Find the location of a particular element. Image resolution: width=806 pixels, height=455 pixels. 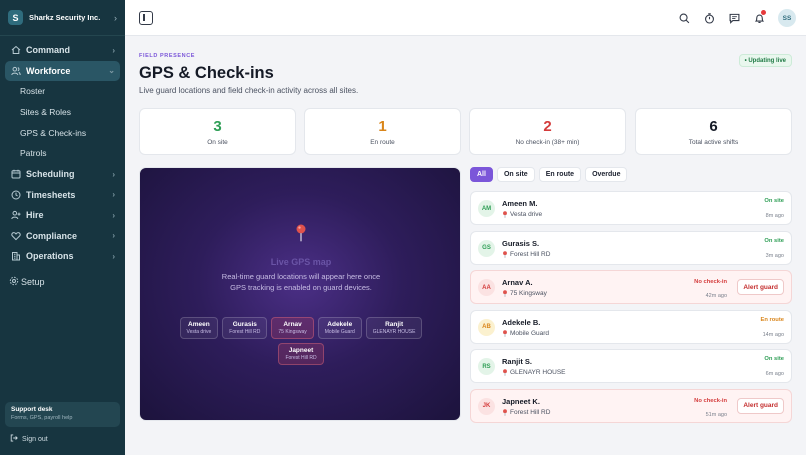

sidebar-subitem-gps-checkins: GPS & Check-ins is located at coordinates (62, 132).